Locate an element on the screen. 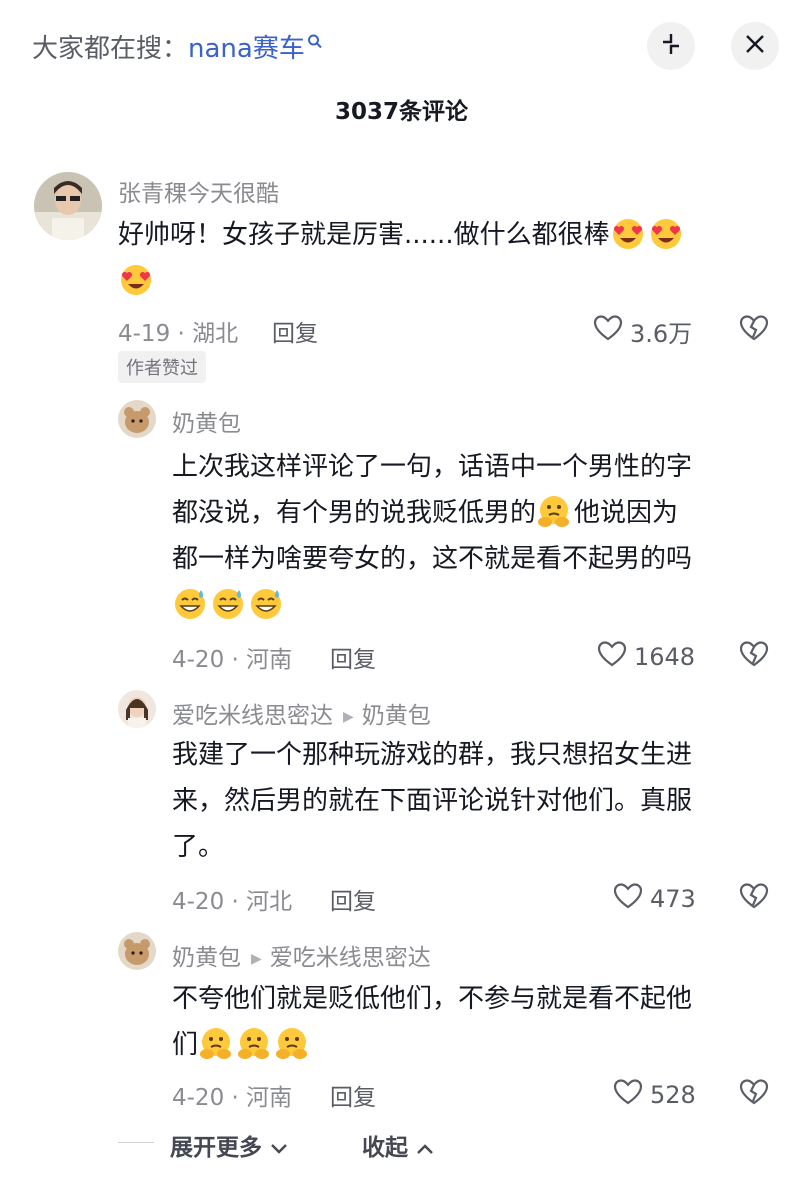 The width and height of the screenshot is (803, 1200). like-button: 3.6万 is located at coordinates (642, 331).